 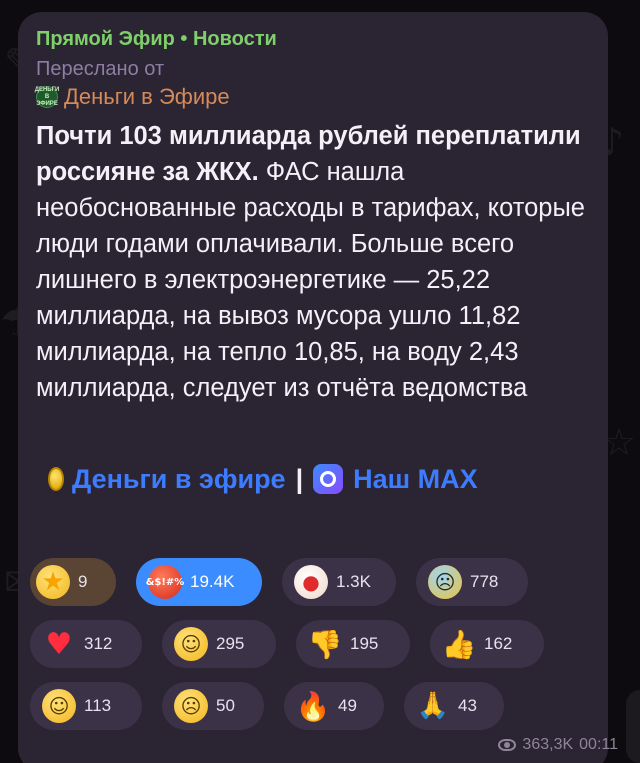 What do you see at coordinates (73, 582) in the screenshot?
I see `reaction-star: ★ 9` at bounding box center [73, 582].